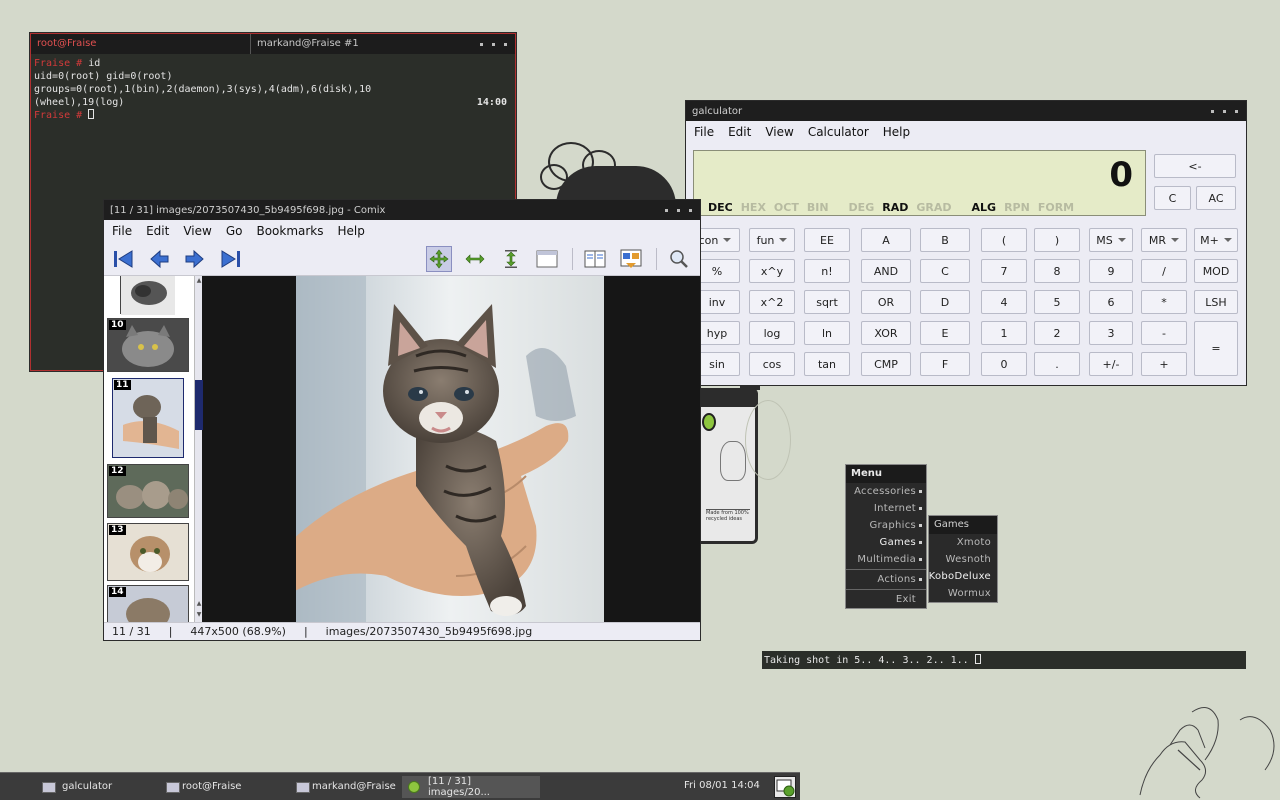 The image size is (1280, 800). What do you see at coordinates (827, 333) in the screenshot?
I see `calc-key-ln: ln` at bounding box center [827, 333].